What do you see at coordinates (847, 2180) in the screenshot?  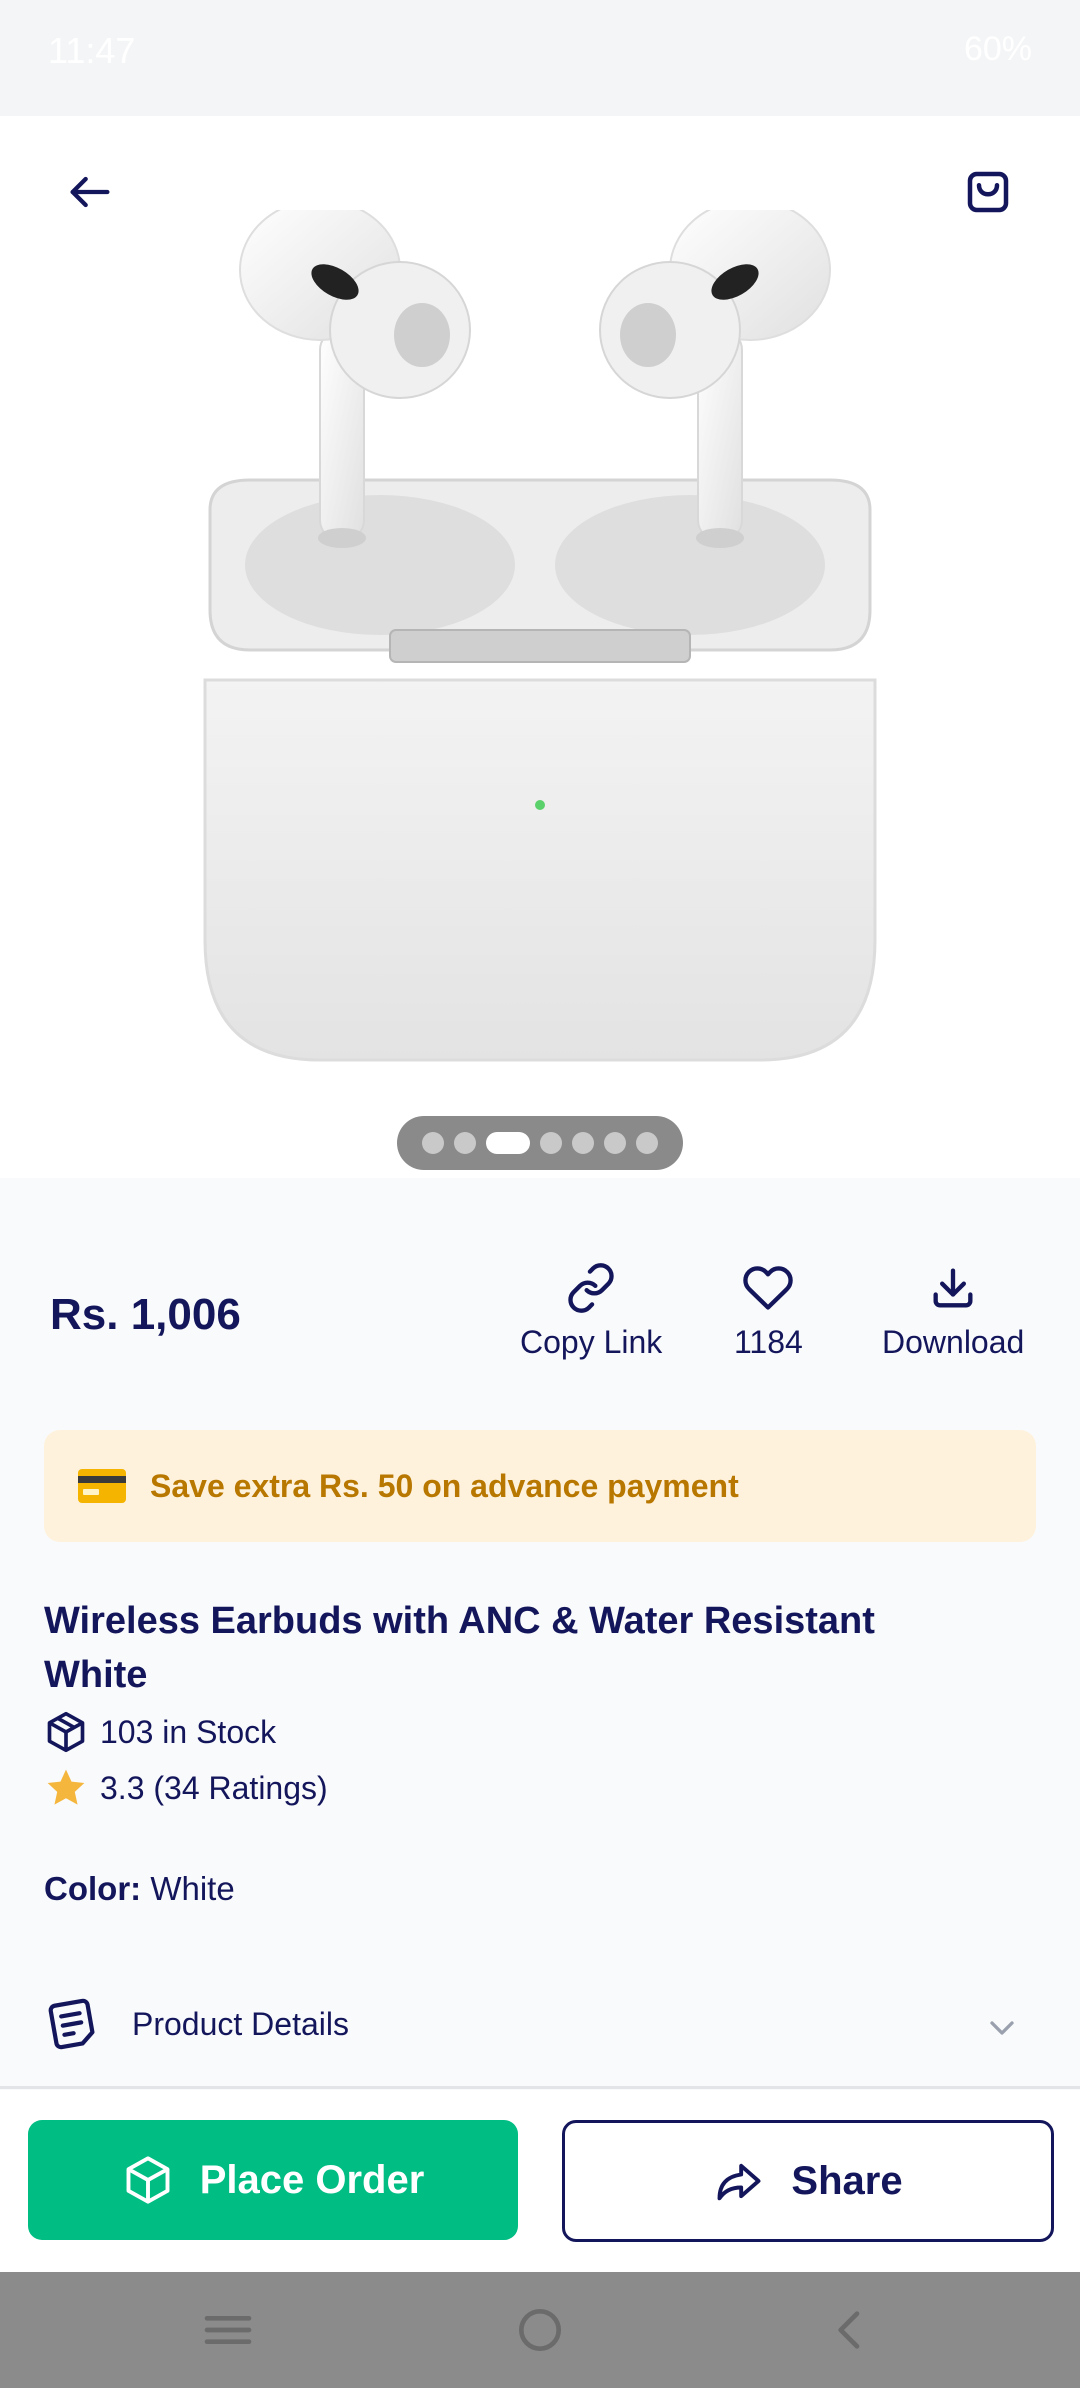 I see `share-label: Share` at bounding box center [847, 2180].